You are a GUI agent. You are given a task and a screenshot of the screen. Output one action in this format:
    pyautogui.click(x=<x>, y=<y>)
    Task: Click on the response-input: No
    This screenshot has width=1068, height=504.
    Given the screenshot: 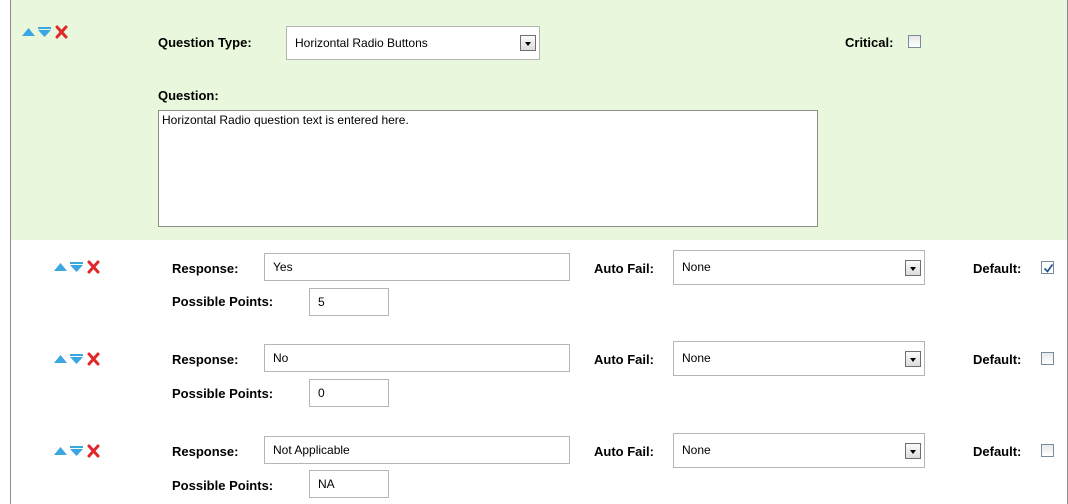 What is the action you would take?
    pyautogui.click(x=417, y=358)
    